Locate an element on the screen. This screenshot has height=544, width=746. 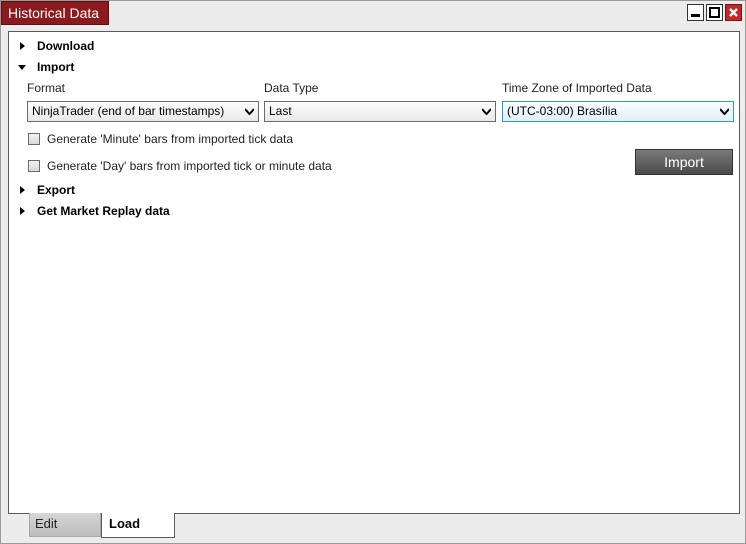
format-select-value: NinjaTrader (end of bar timestamps) is located at coordinates (128, 111).